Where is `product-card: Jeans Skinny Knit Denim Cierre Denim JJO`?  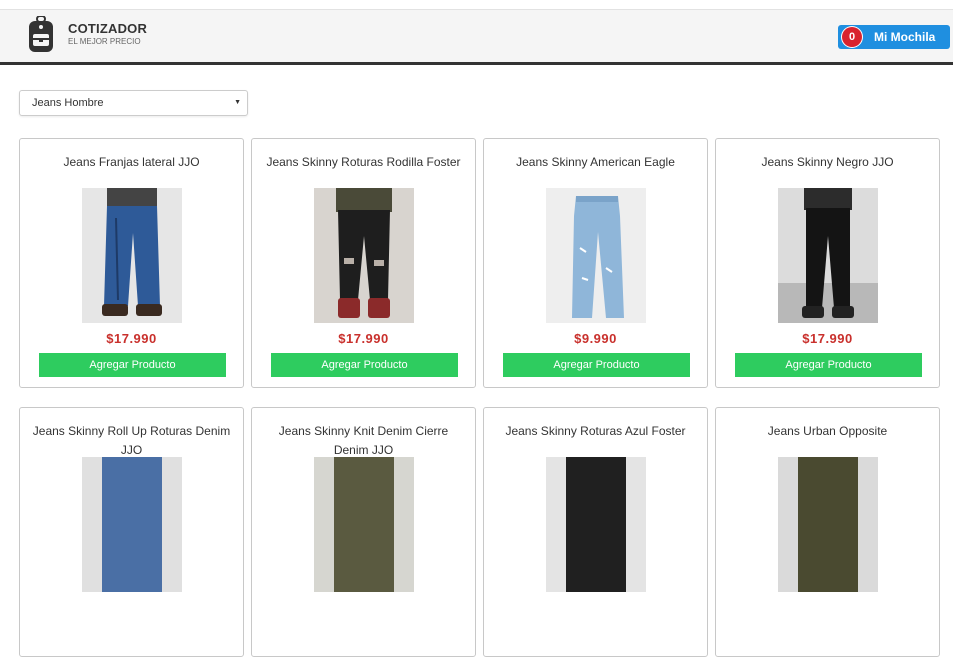 product-card: Jeans Skinny Knit Denim Cierre Denim JJO is located at coordinates (363, 532).